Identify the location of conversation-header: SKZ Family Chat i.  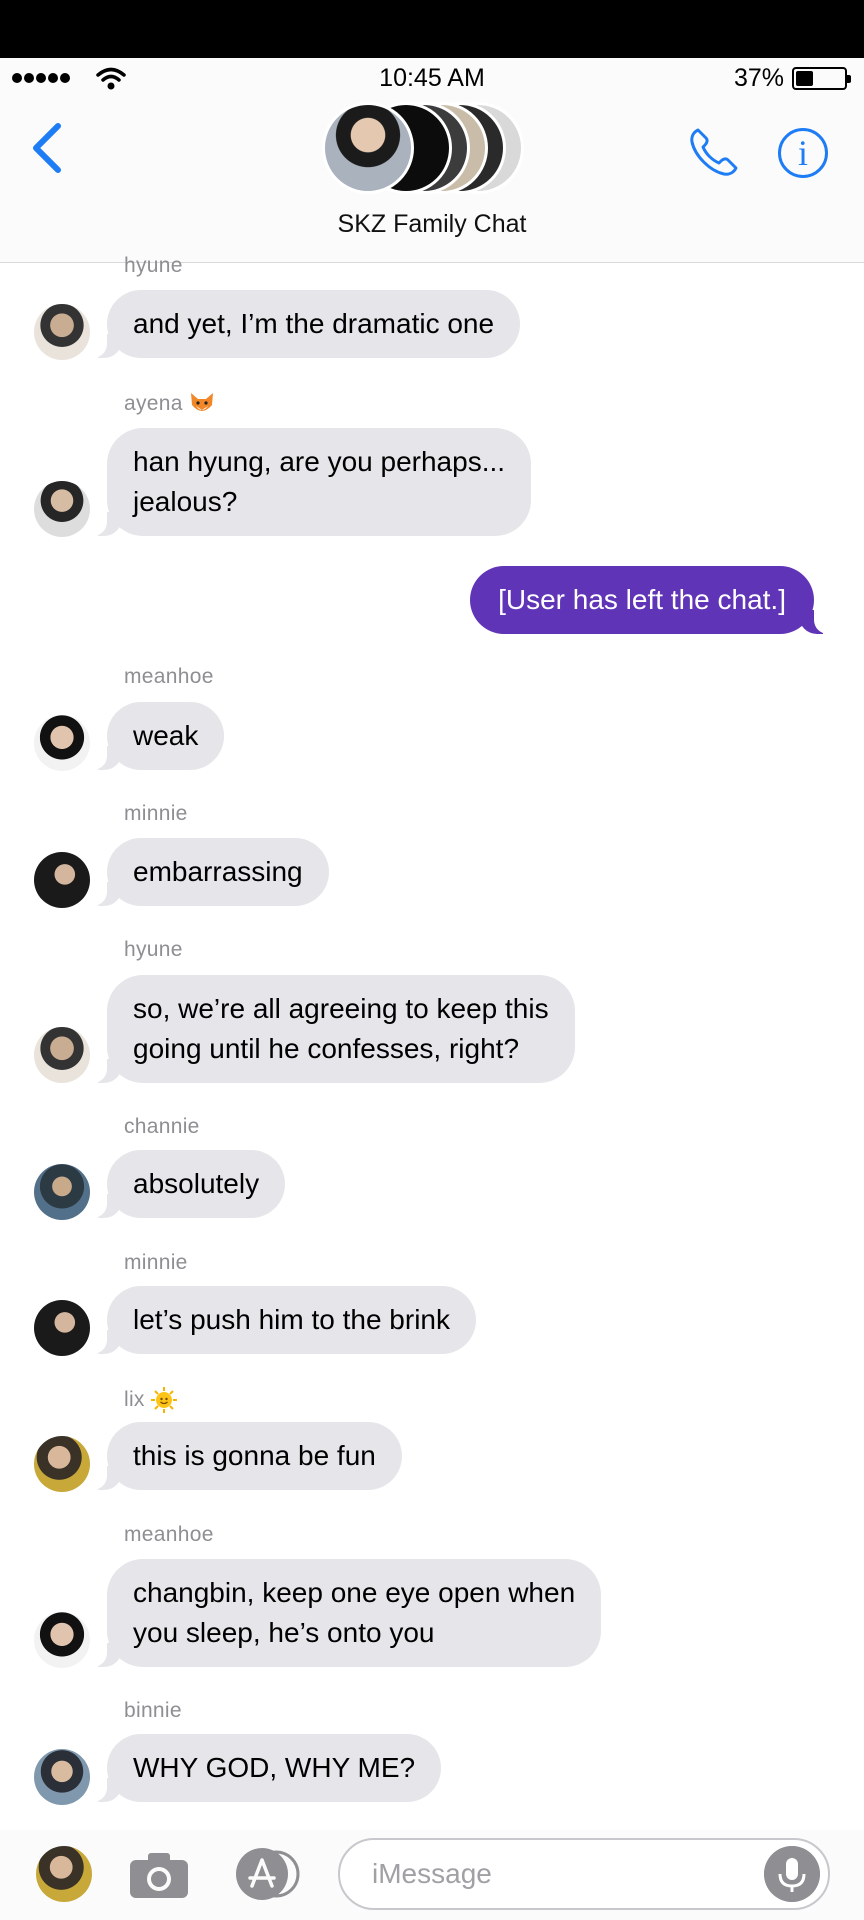
(432, 180).